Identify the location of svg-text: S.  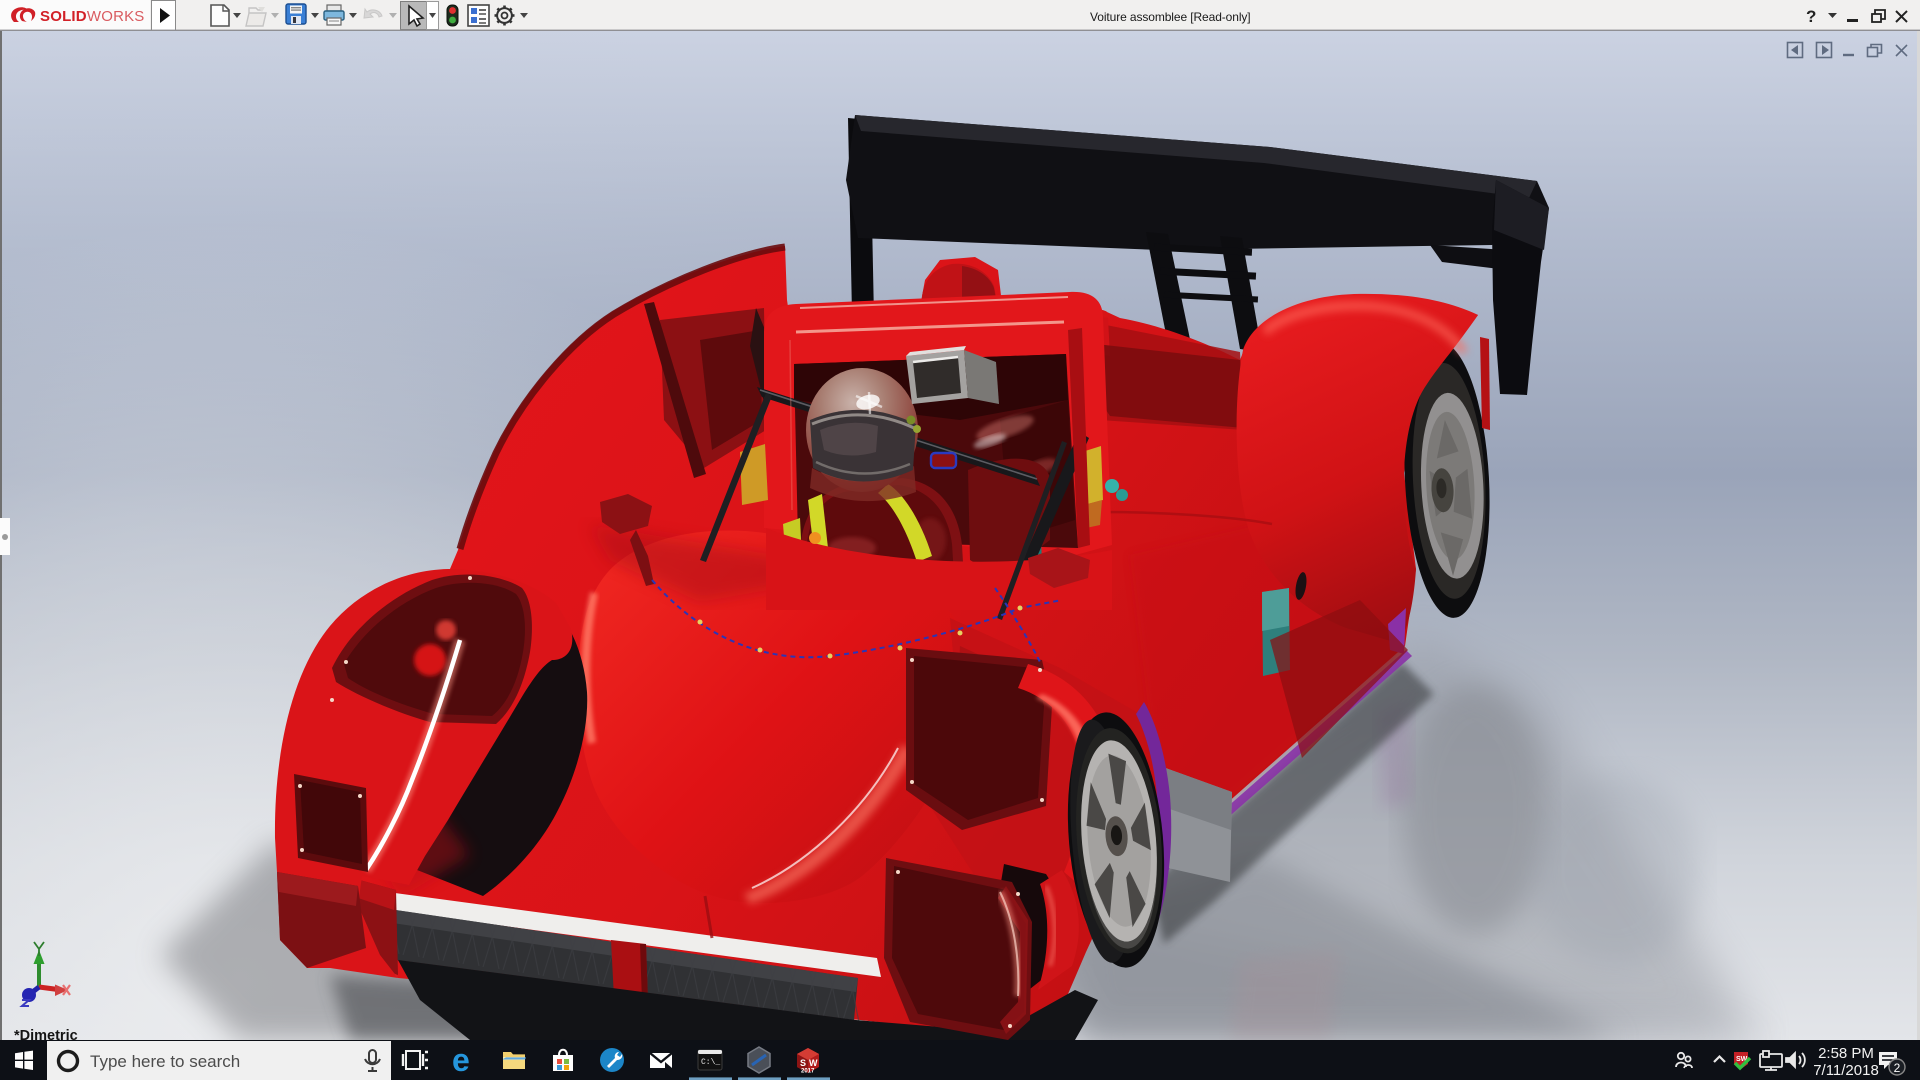
(803, 1063).